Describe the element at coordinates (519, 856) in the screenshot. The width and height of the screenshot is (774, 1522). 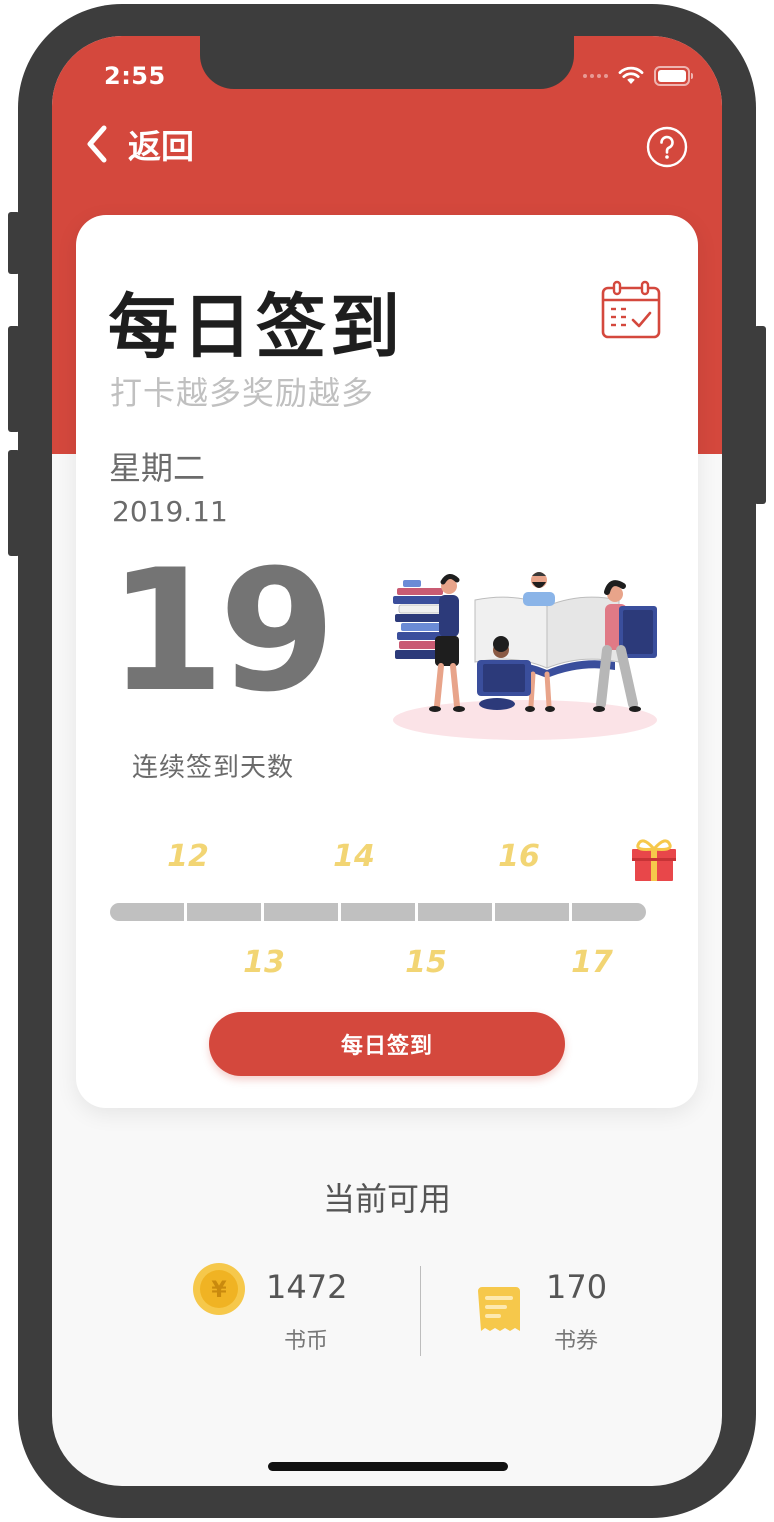
I see `progress-day-label: 16` at that location.